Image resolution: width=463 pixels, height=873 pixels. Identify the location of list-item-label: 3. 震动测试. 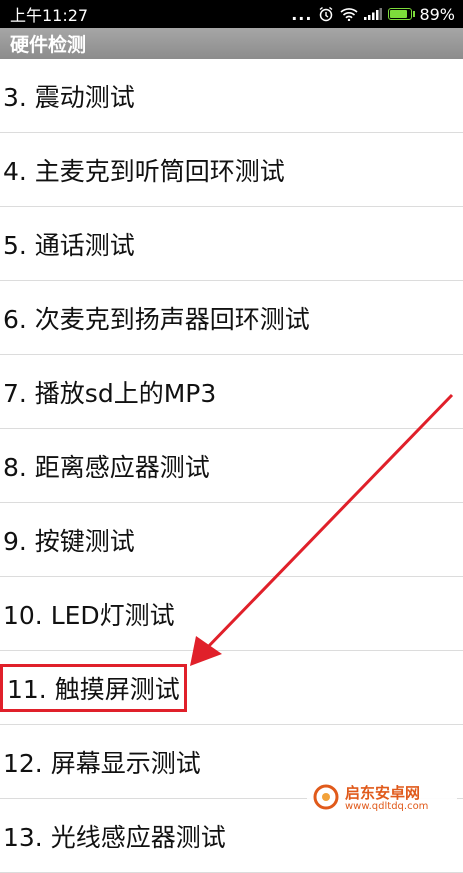
(69, 97).